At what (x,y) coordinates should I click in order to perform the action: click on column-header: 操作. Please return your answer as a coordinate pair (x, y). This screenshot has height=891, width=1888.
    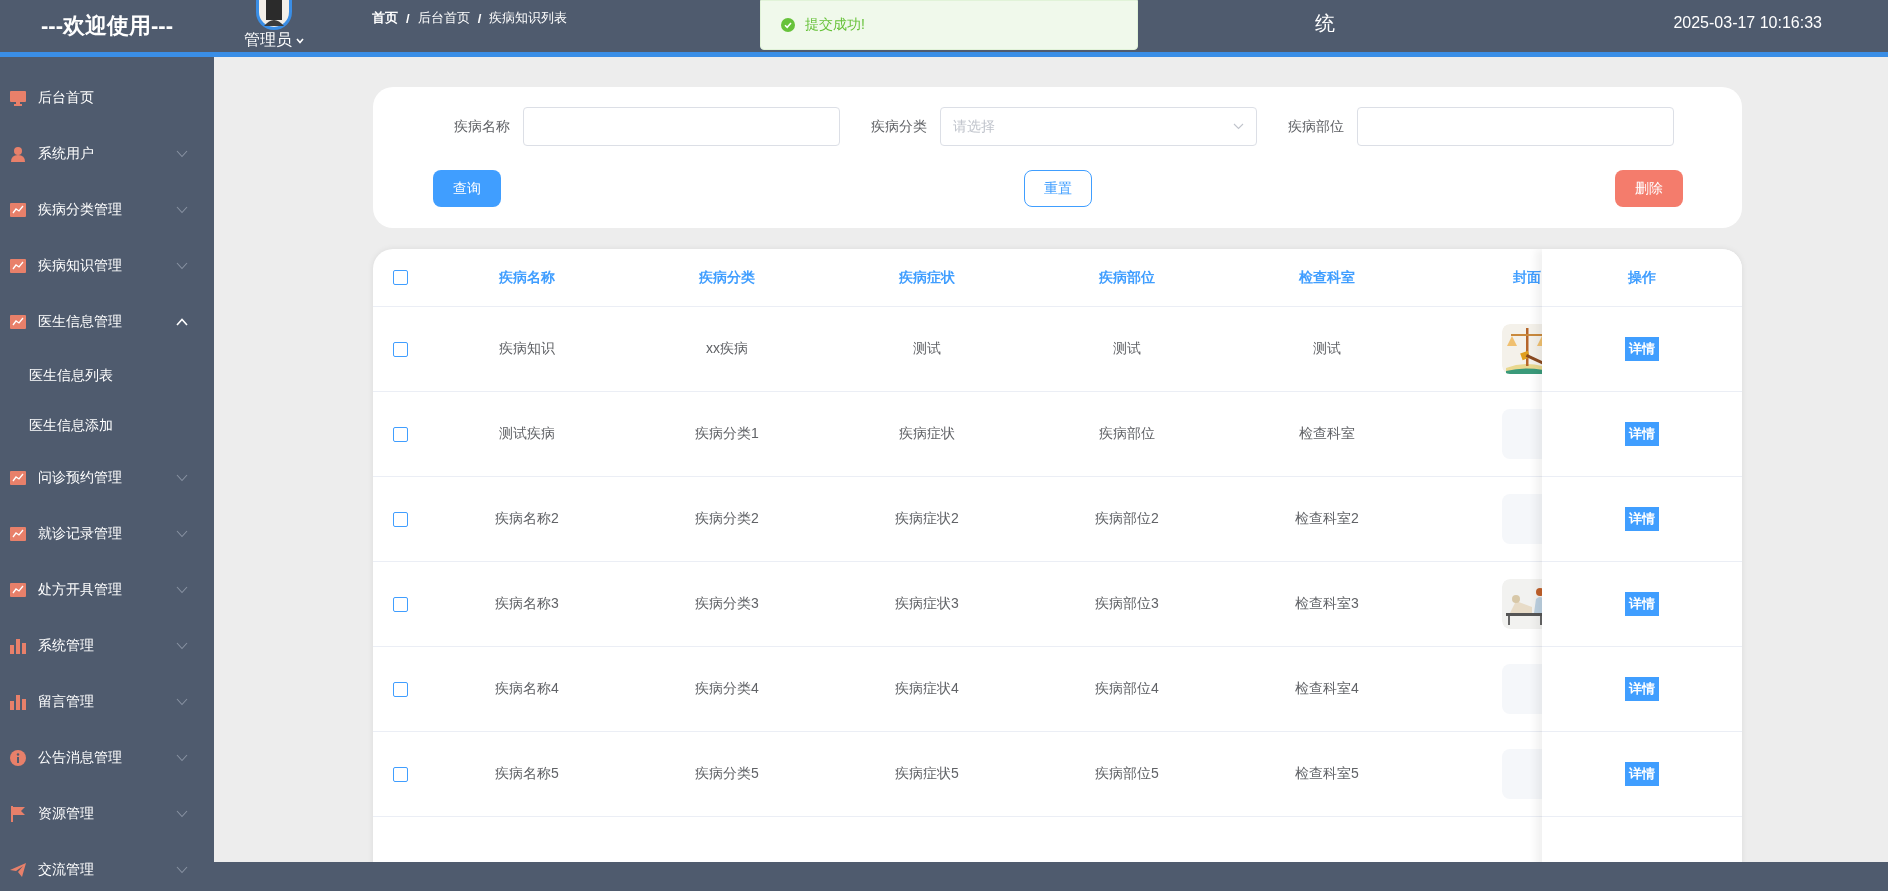
    Looking at the image, I should click on (1642, 277).